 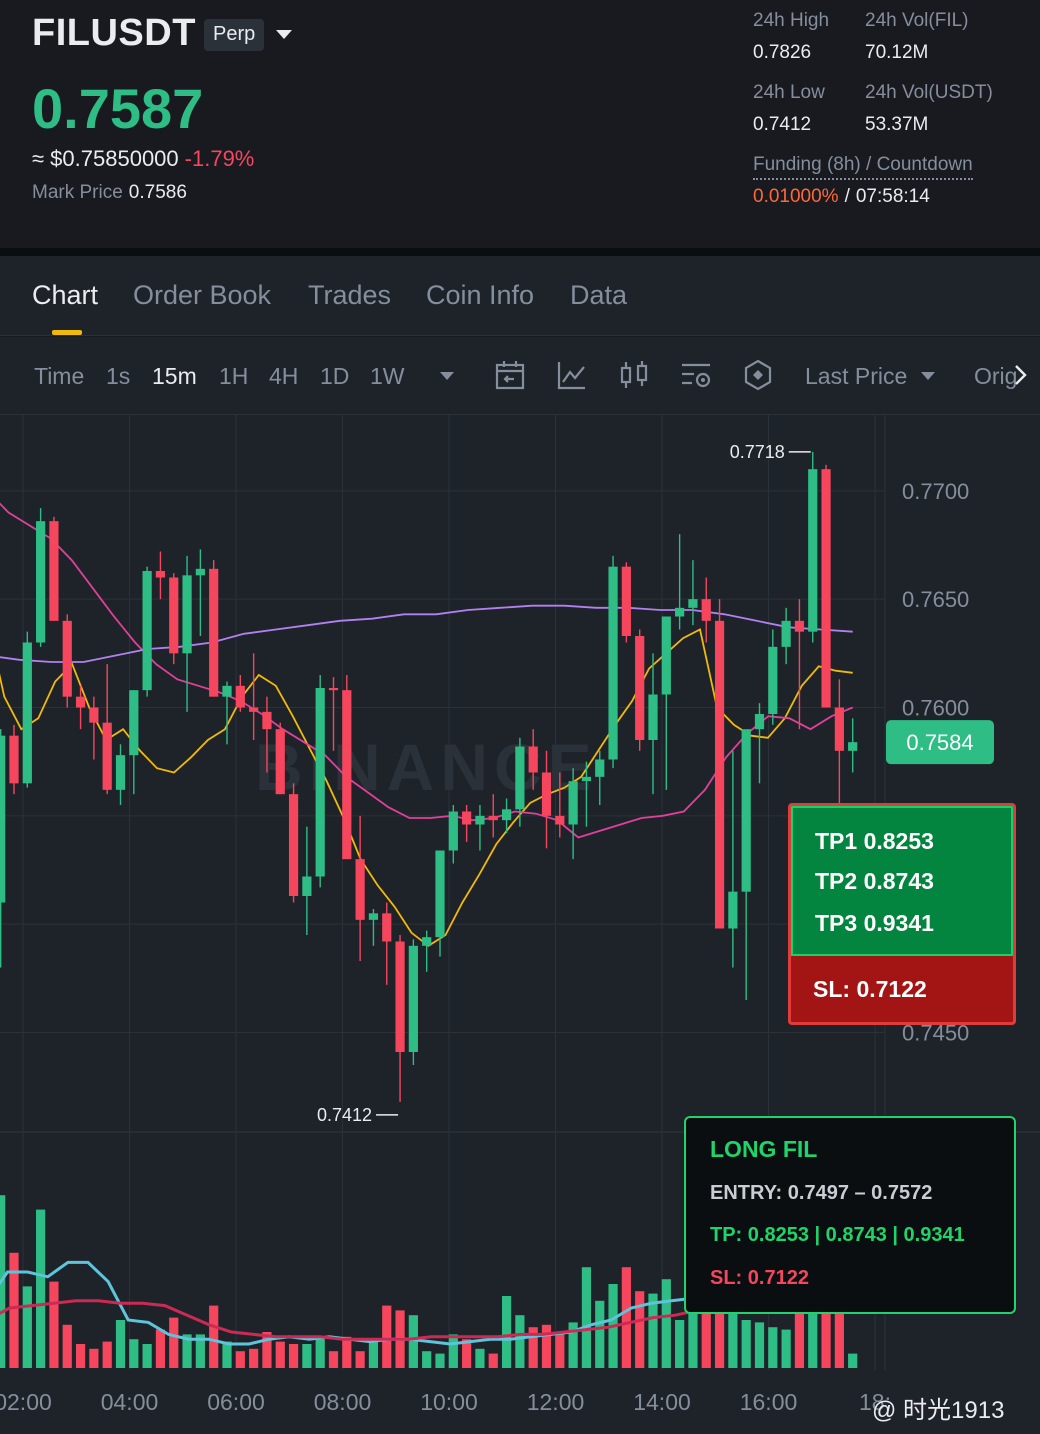 What do you see at coordinates (447, 376) in the screenshot?
I see `interval-dropdown-icon` at bounding box center [447, 376].